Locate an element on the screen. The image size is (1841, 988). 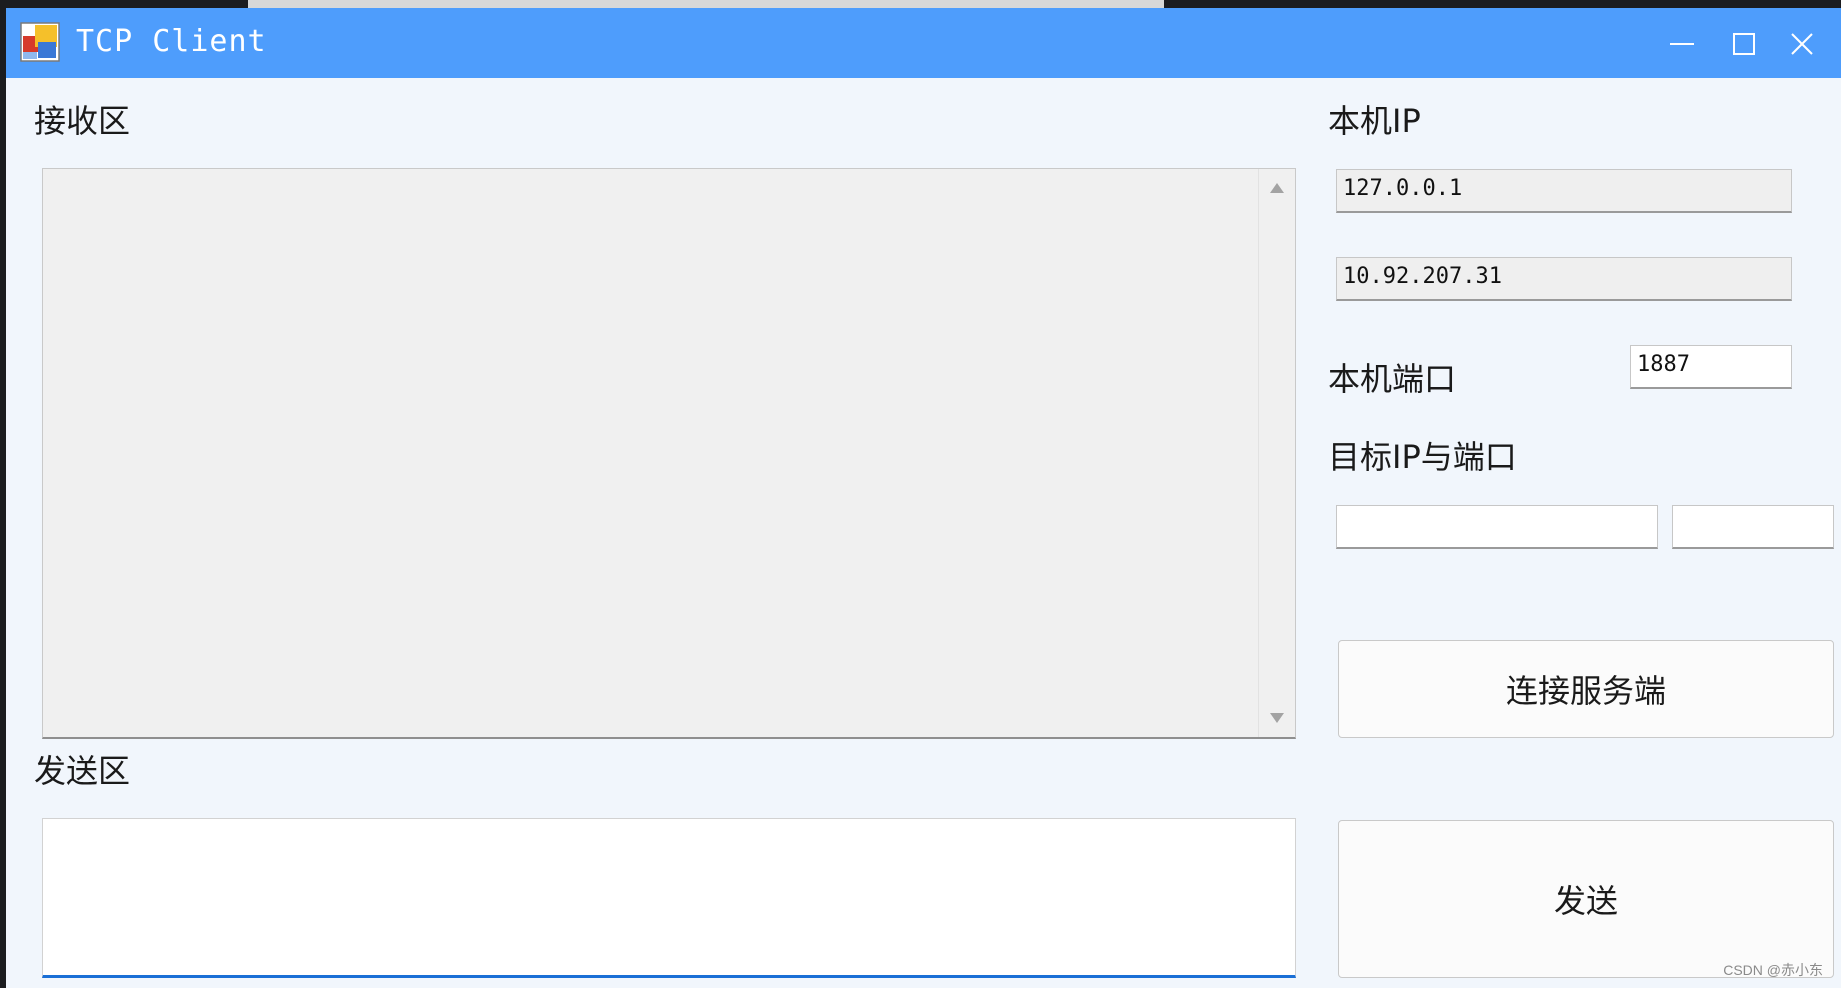
local-ip-label: 本机IP is located at coordinates (1374, 121).